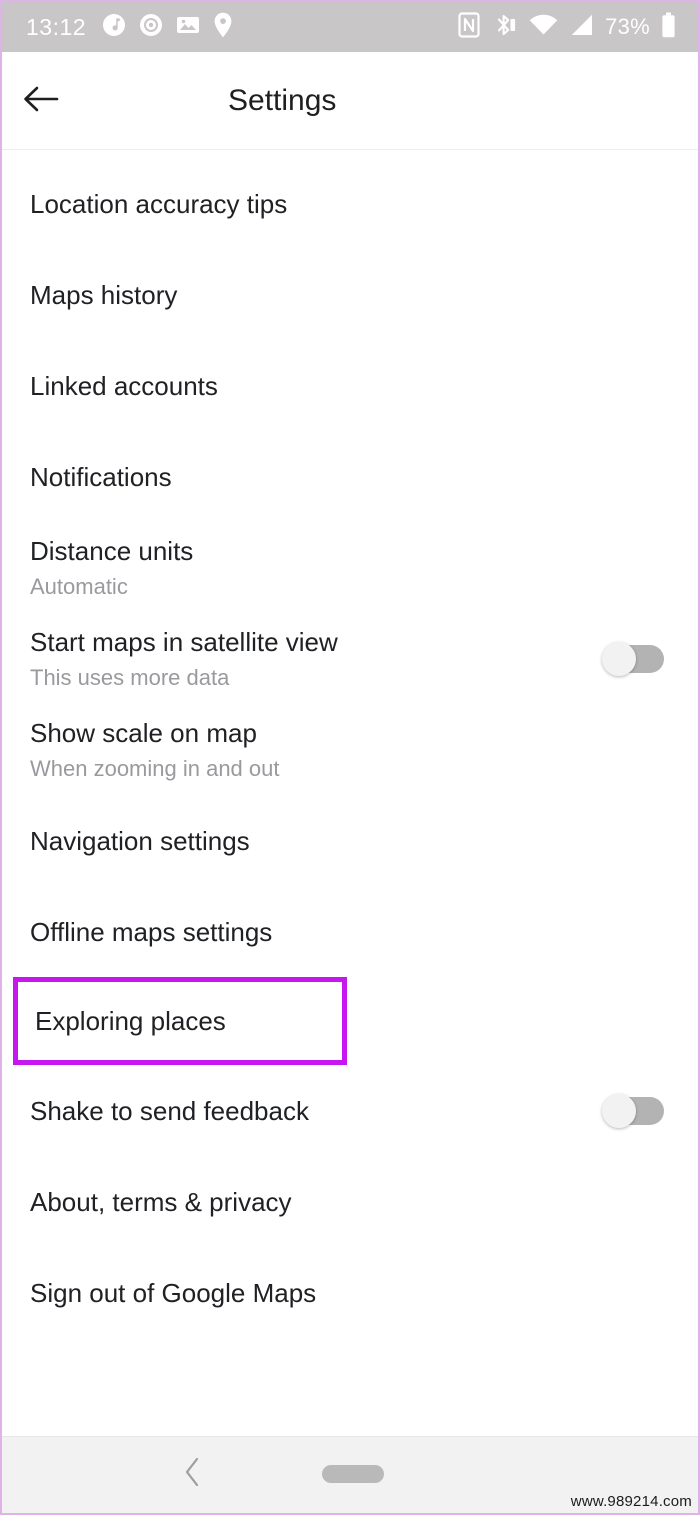 The image size is (700, 1515). What do you see at coordinates (566, 27) in the screenshot?
I see `status-bar-right-icons: 73%` at bounding box center [566, 27].